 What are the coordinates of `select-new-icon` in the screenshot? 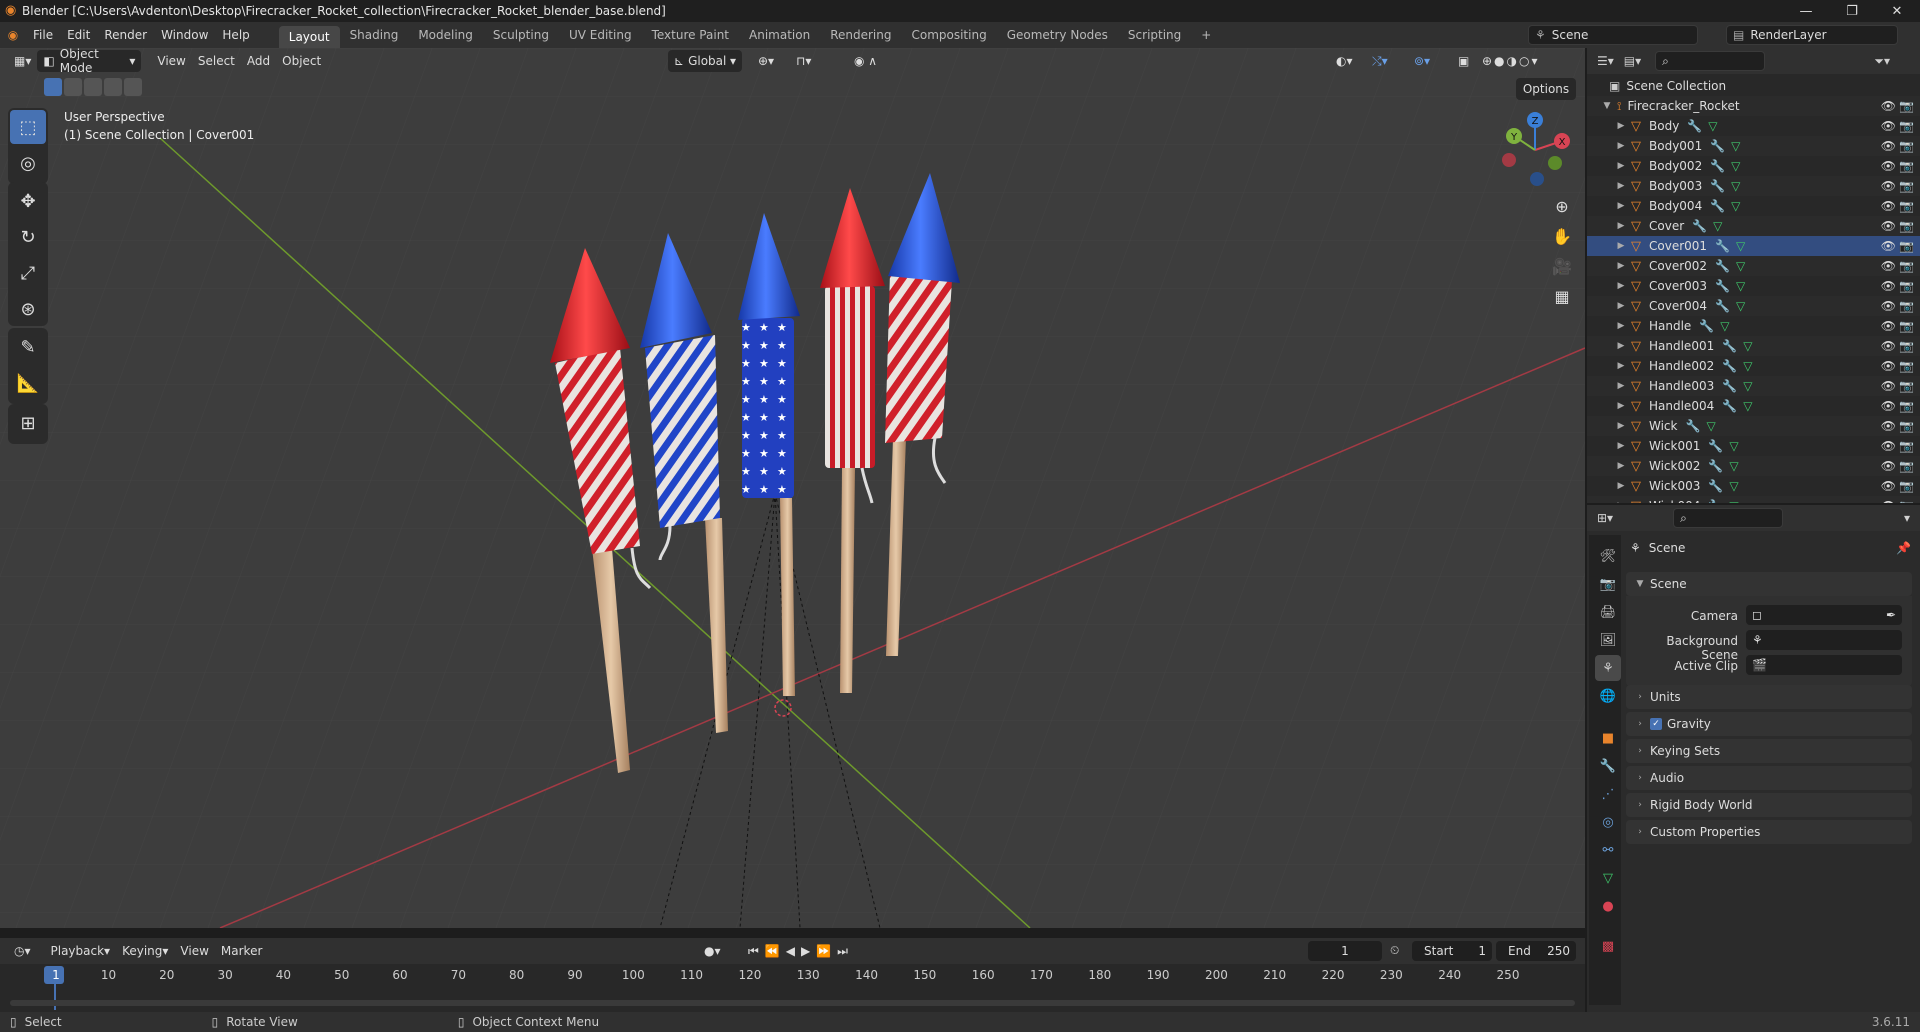 It's located at (53, 87).